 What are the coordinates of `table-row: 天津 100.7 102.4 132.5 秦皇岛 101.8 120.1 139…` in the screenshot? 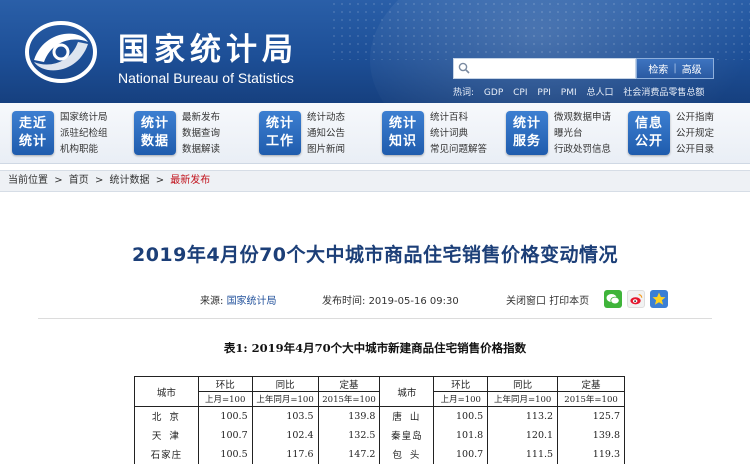 It's located at (379, 435).